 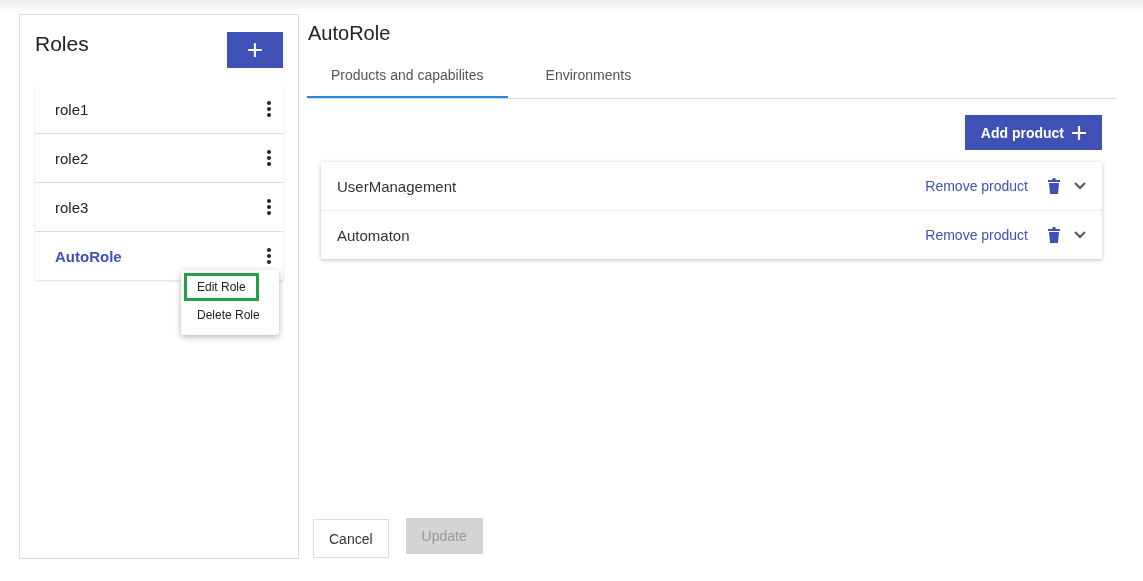 I want to click on product-name: Automaton, so click(x=374, y=235).